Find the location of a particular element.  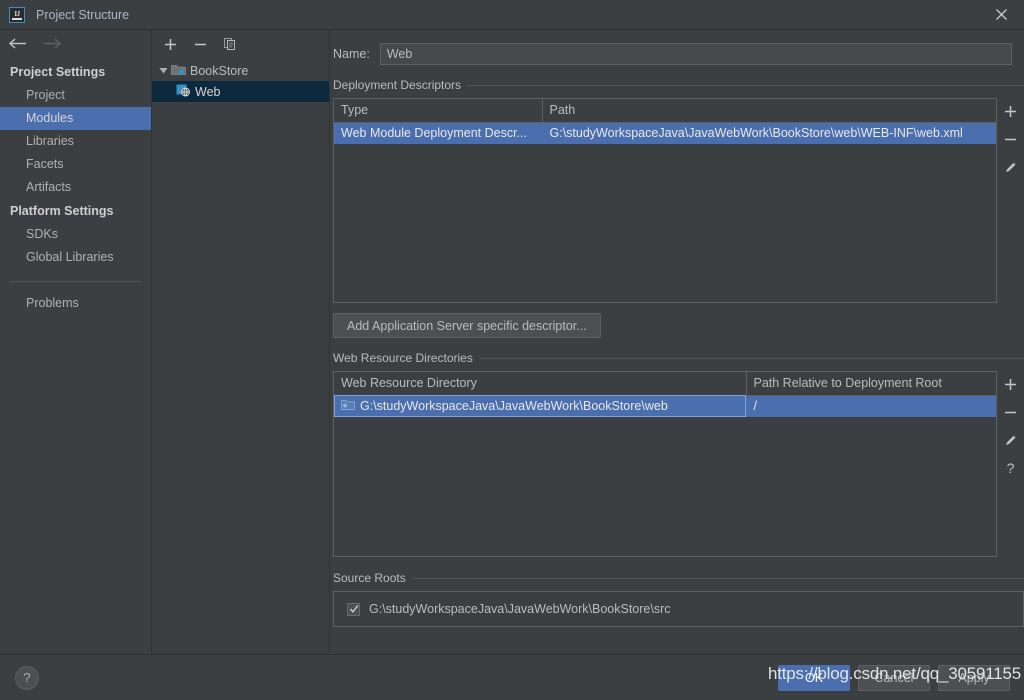

tree-node-label: Web is located at coordinates (208, 91).